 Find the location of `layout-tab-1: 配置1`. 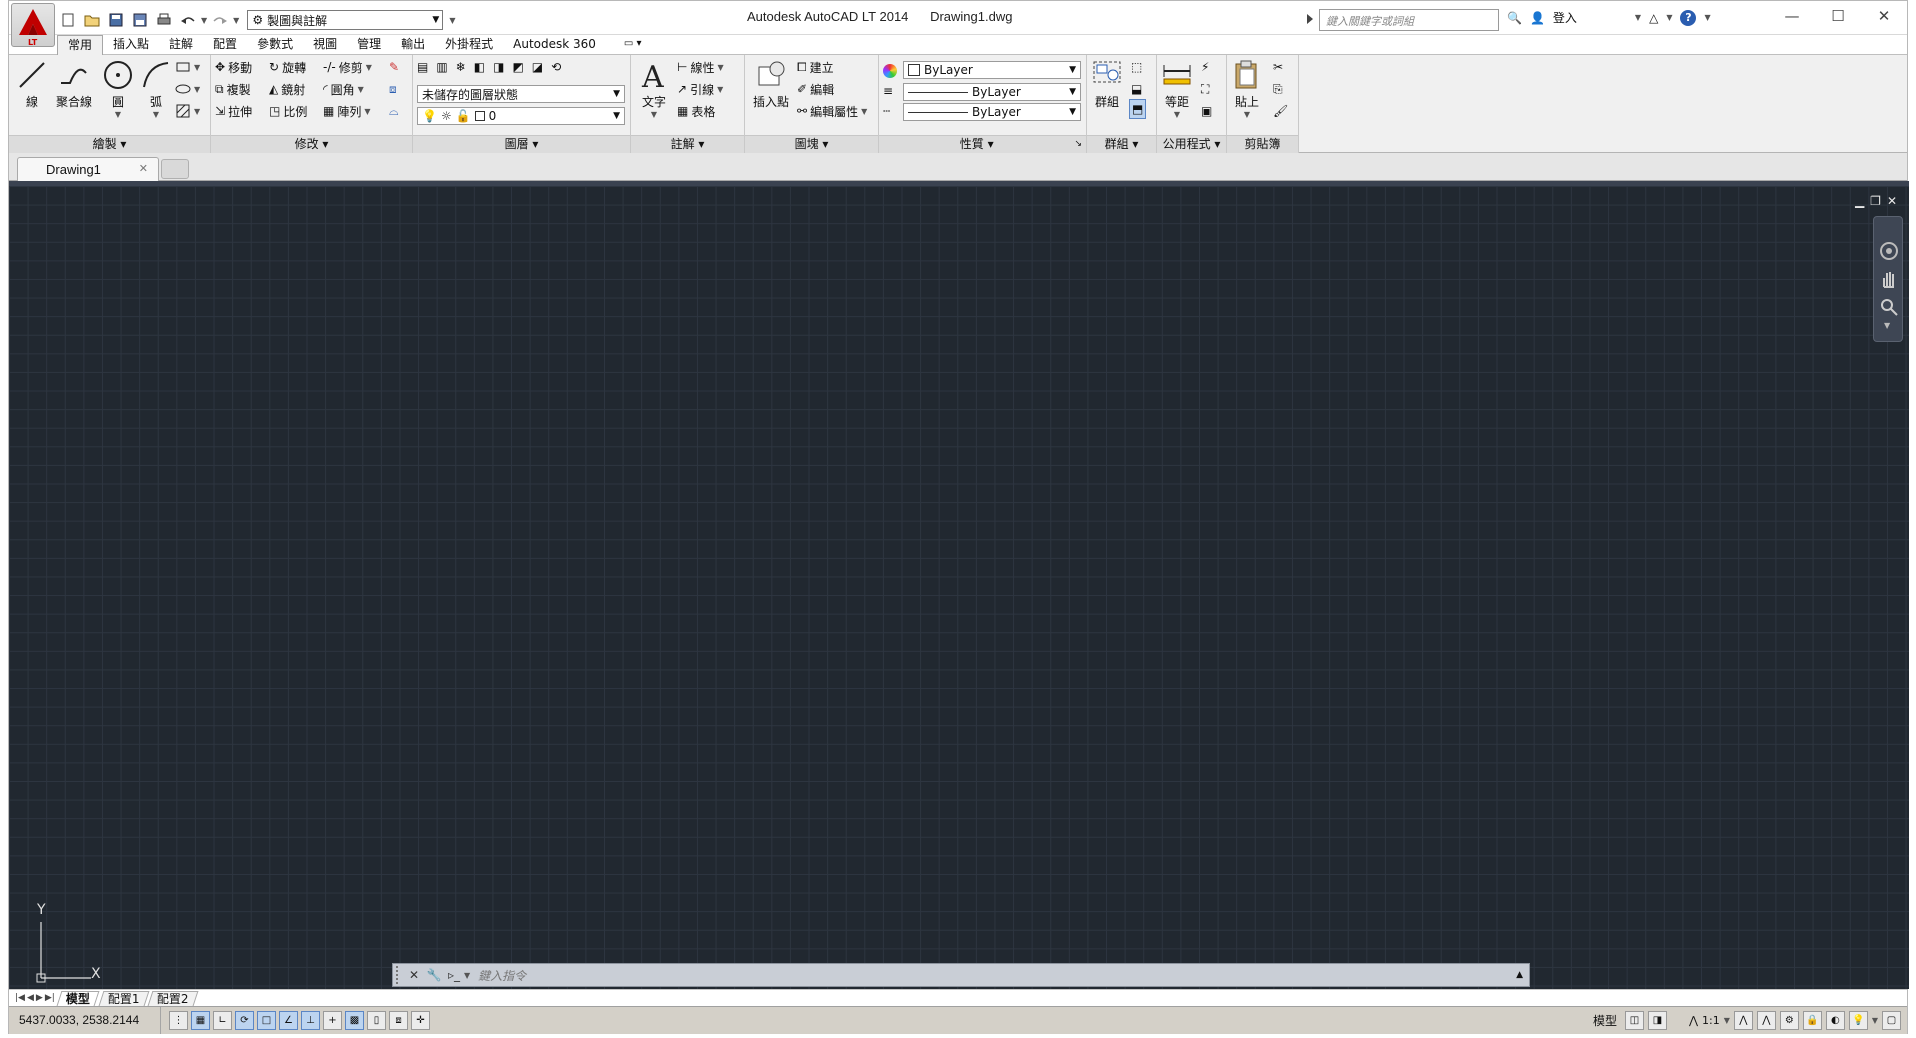

layout-tab-1: 配置1 is located at coordinates (123, 998).